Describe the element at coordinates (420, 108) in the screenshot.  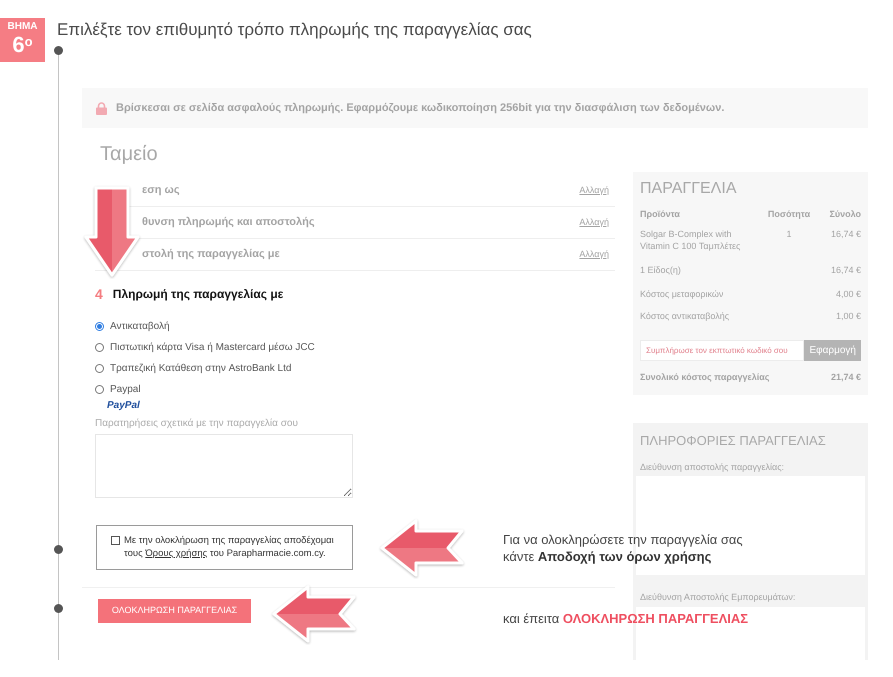
I see `notice-text: Βρίσκεσαι σε σελίδα ασφαλούς πληρωμής. Εφαρμόζουμε κωδικοποίηση 256bit για την διασφάλιση των δεδομένων.` at that location.